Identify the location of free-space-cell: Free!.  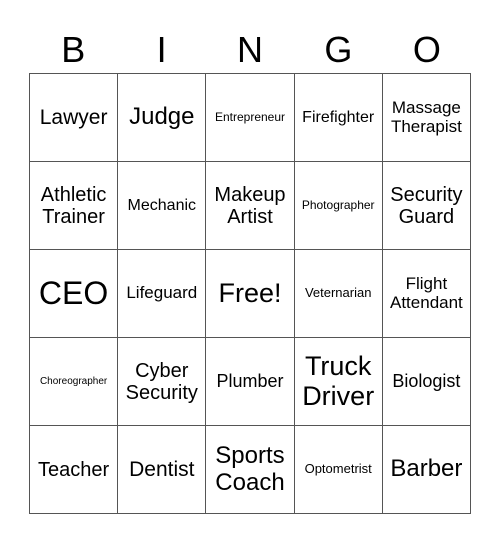
(250, 294).